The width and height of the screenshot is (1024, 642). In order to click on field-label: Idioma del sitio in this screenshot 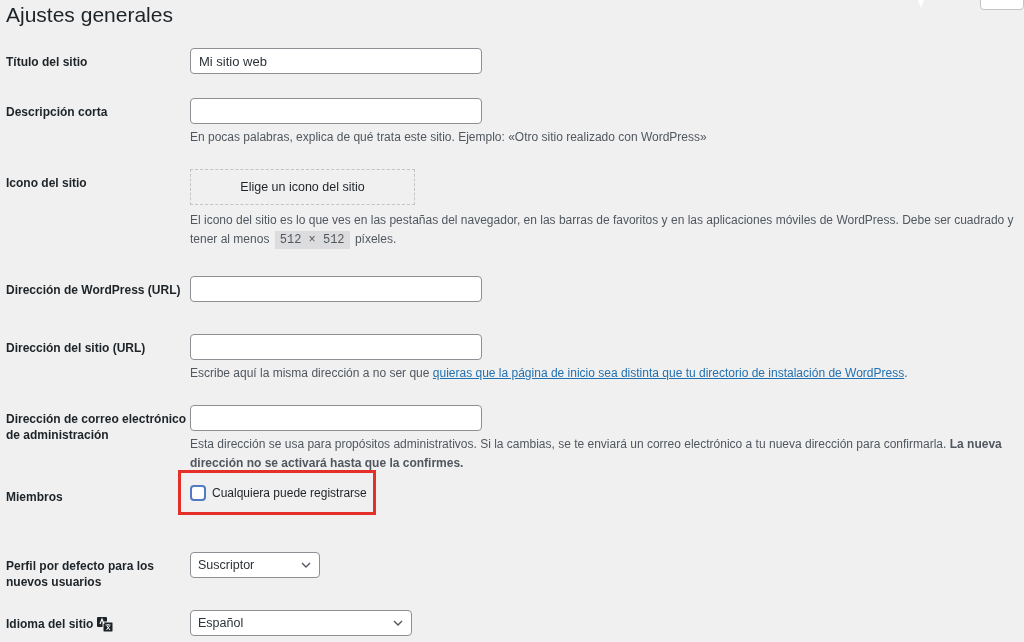, I will do `click(50, 624)`.